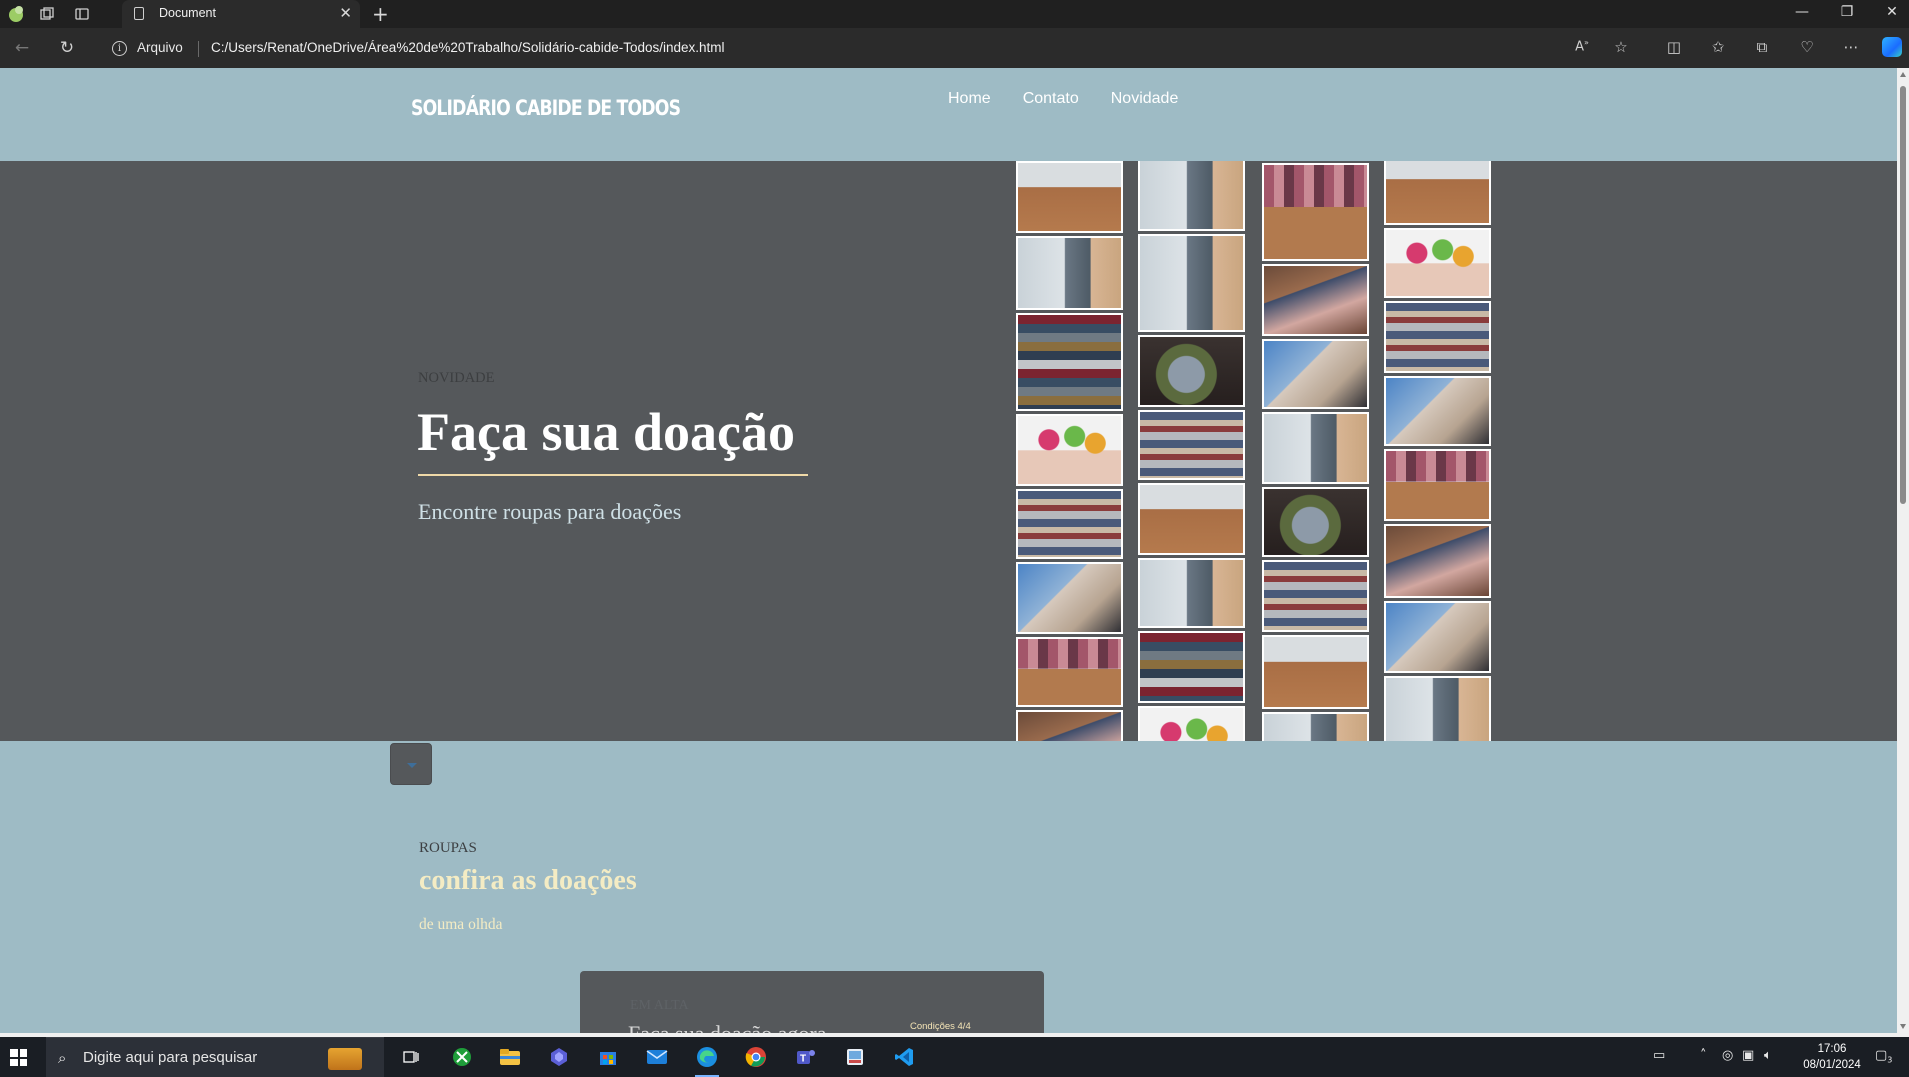  What do you see at coordinates (1768, 1055) in the screenshot?
I see `volume-icon: 🔈︎` at bounding box center [1768, 1055].